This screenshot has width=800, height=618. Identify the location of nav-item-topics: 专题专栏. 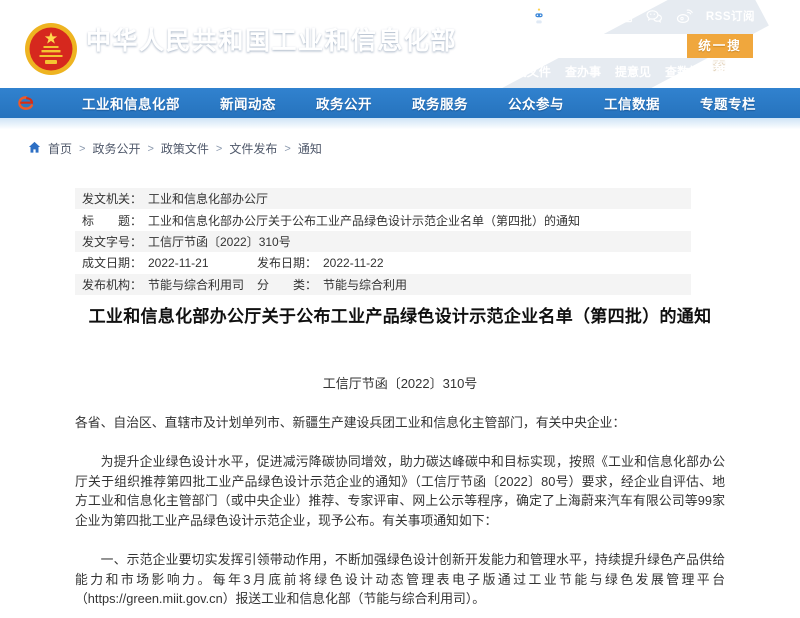
(728, 103).